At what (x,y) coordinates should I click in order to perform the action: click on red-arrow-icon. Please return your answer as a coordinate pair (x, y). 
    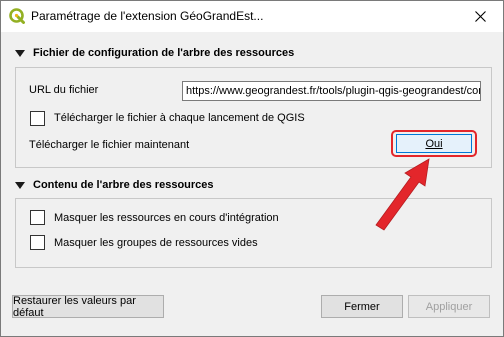
    Looking at the image, I should click on (402, 194).